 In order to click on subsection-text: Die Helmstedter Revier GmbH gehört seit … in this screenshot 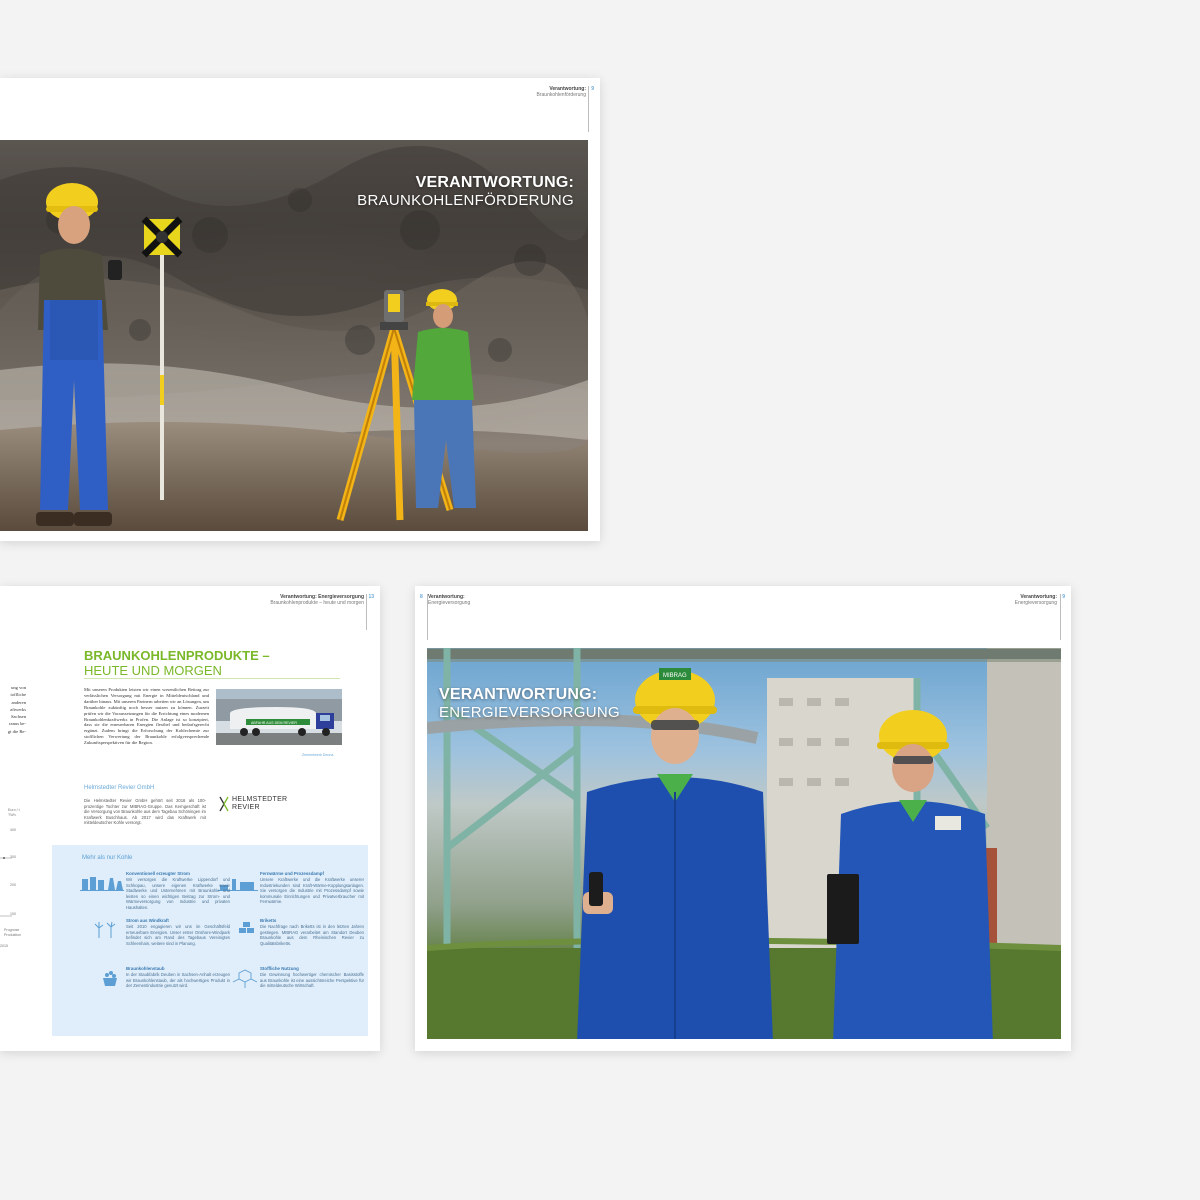, I will do `click(145, 811)`.